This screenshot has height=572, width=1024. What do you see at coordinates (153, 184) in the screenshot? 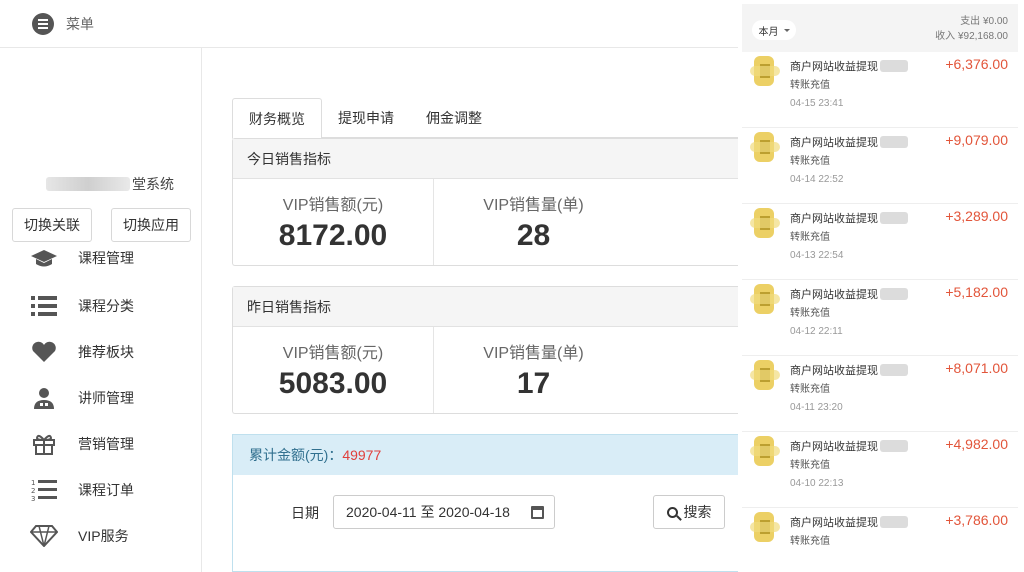
I see `system-name-text: 堂系统` at bounding box center [153, 184].